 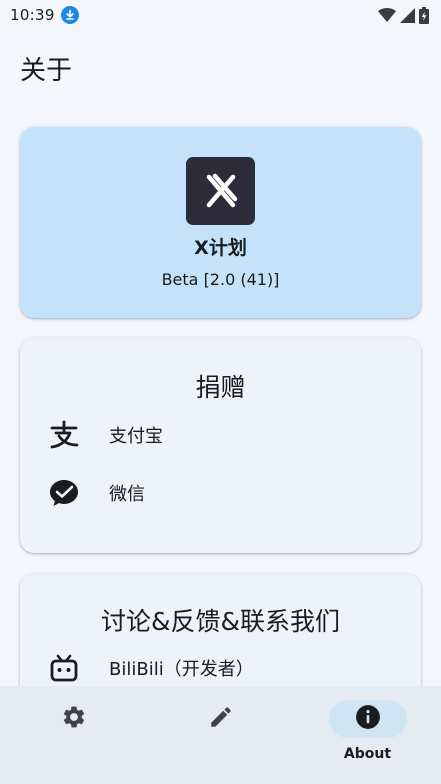 What do you see at coordinates (64, 668) in the screenshot?
I see `bilibili-icon` at bounding box center [64, 668].